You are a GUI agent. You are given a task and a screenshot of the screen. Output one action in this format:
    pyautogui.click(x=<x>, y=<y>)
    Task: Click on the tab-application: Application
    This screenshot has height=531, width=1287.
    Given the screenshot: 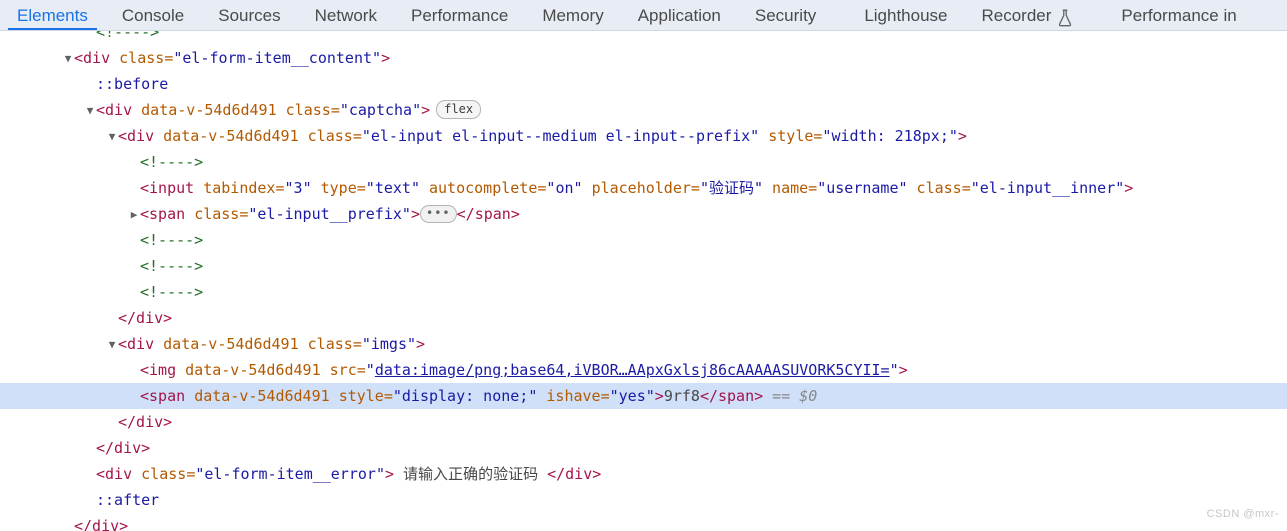 What is the action you would take?
    pyautogui.click(x=679, y=15)
    